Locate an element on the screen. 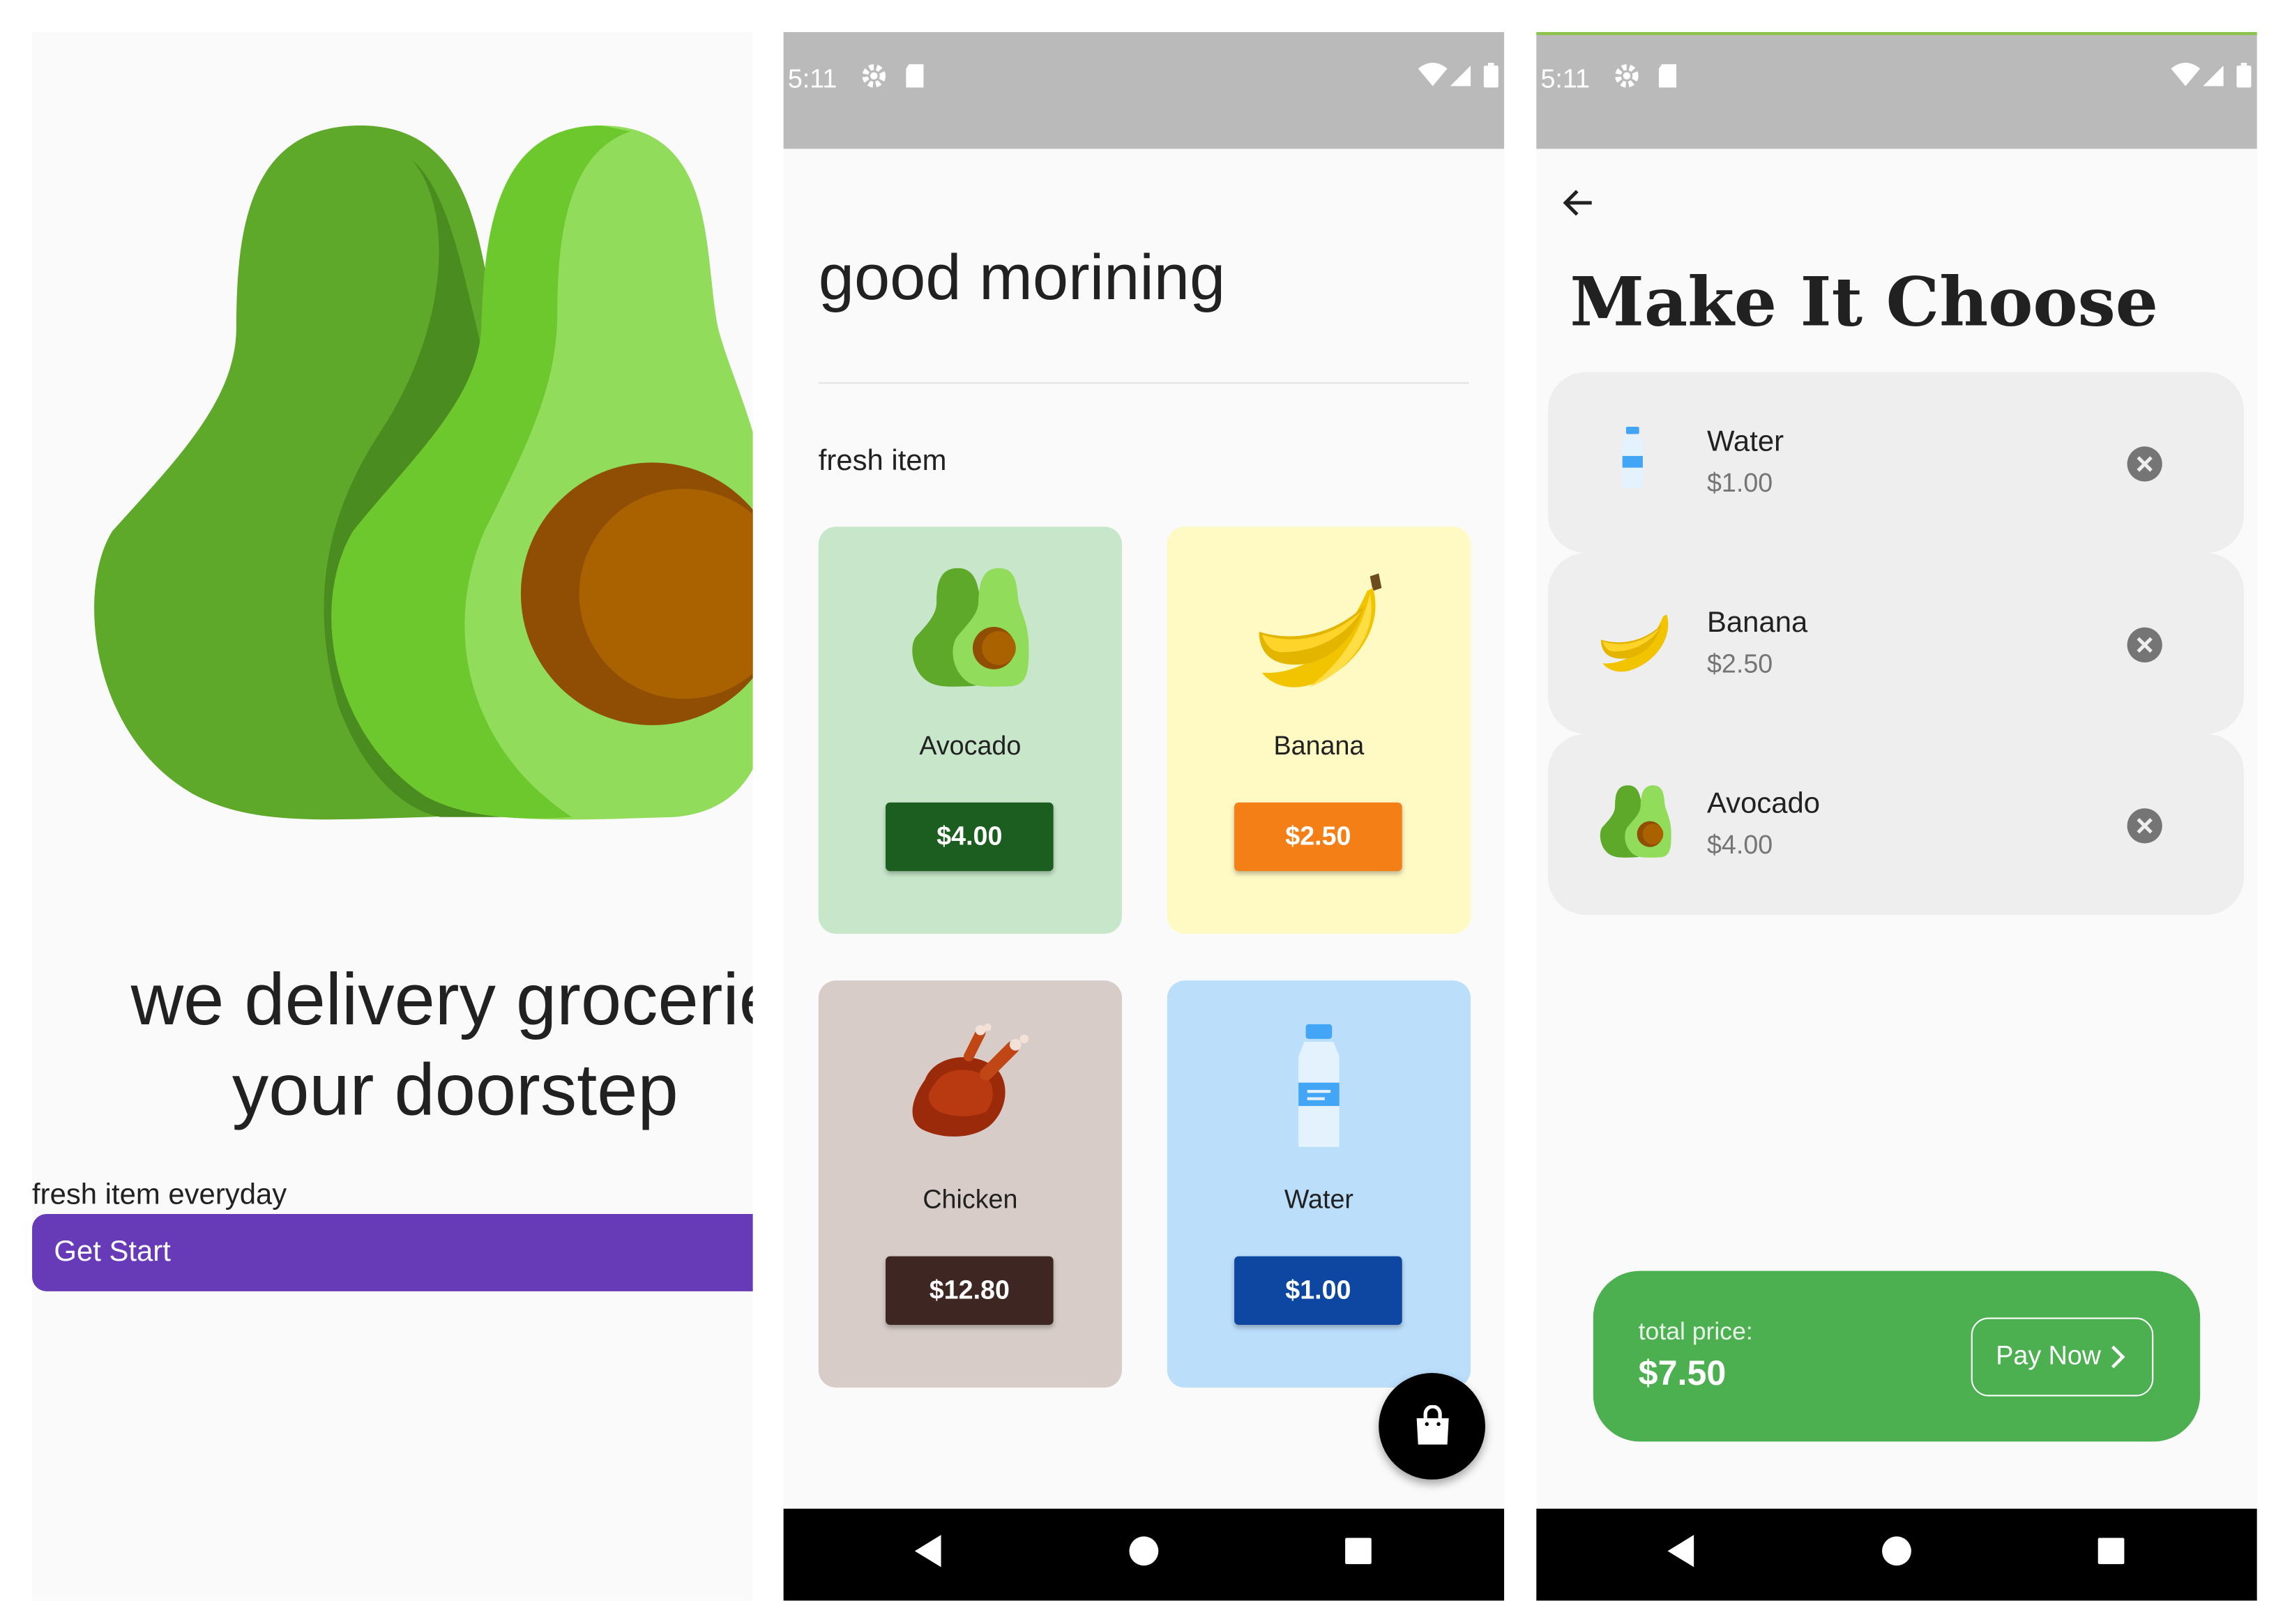 The width and height of the screenshot is (2276, 1624). pay-now-button: Pay Now is located at coordinates (2062, 1357).